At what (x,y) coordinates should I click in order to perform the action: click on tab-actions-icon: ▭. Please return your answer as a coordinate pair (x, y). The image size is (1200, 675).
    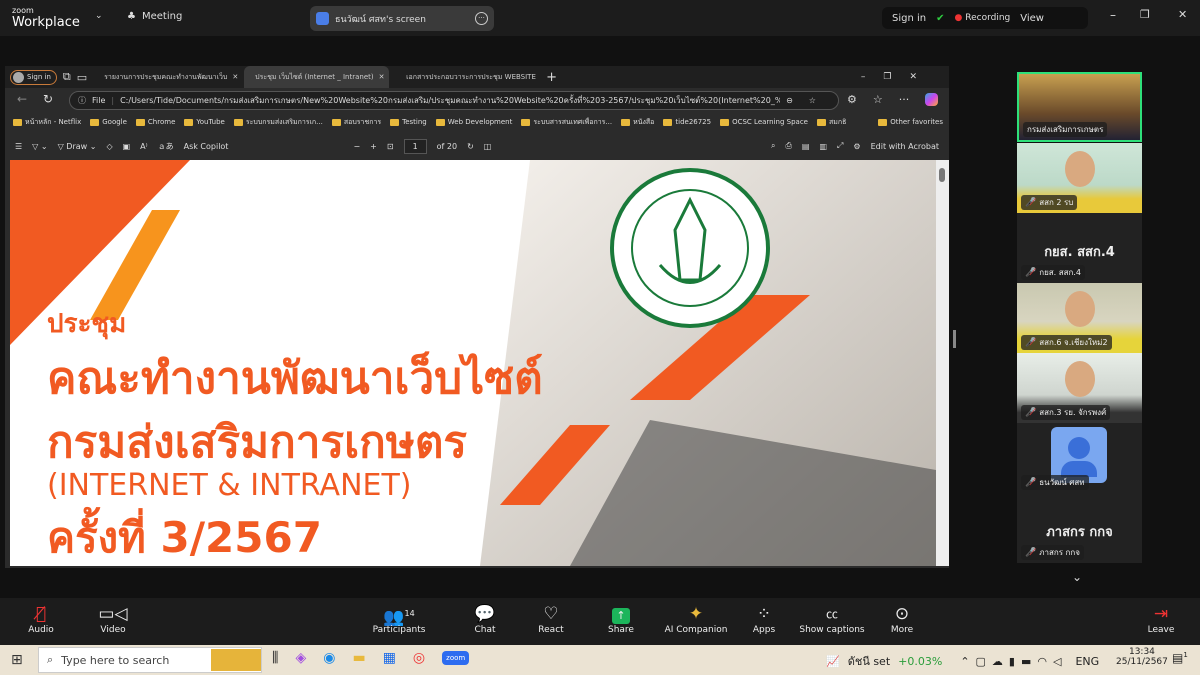
    Looking at the image, I should click on (82, 77).